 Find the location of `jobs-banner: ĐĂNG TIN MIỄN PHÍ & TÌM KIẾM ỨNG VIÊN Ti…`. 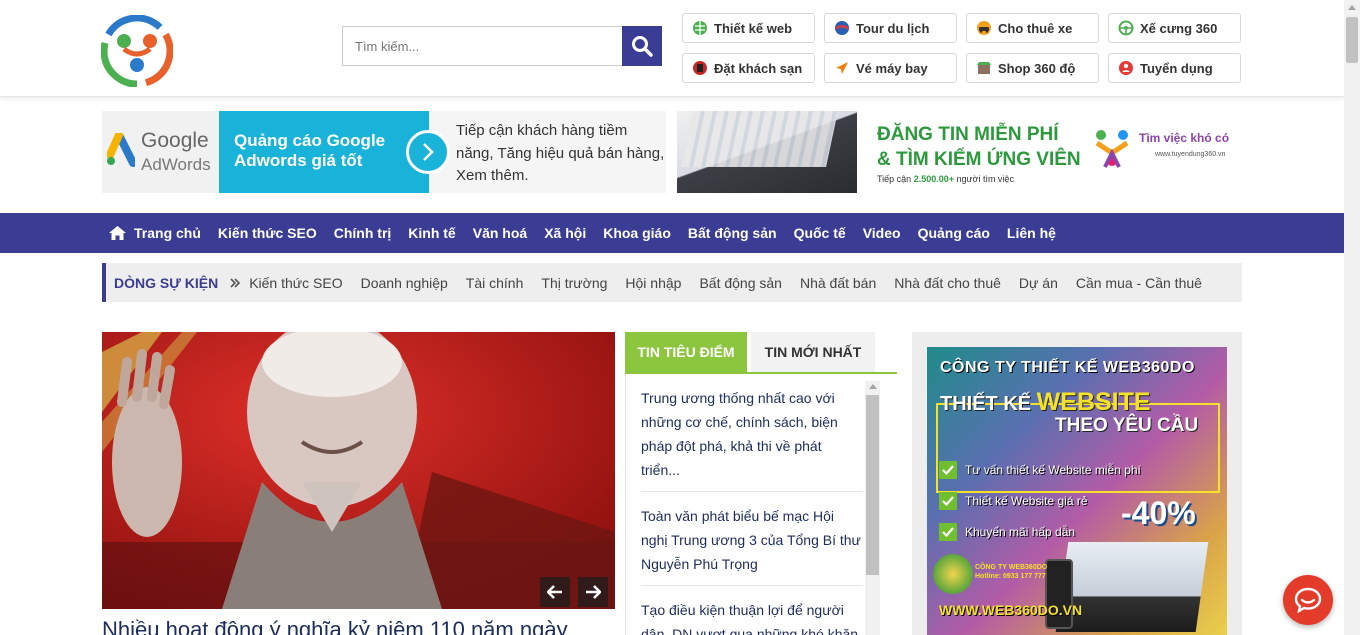

jobs-banner: ĐĂNG TIN MIỄN PHÍ & TÌM KIẾM ỨNG VIÊN Ti… is located at coordinates (959, 152).